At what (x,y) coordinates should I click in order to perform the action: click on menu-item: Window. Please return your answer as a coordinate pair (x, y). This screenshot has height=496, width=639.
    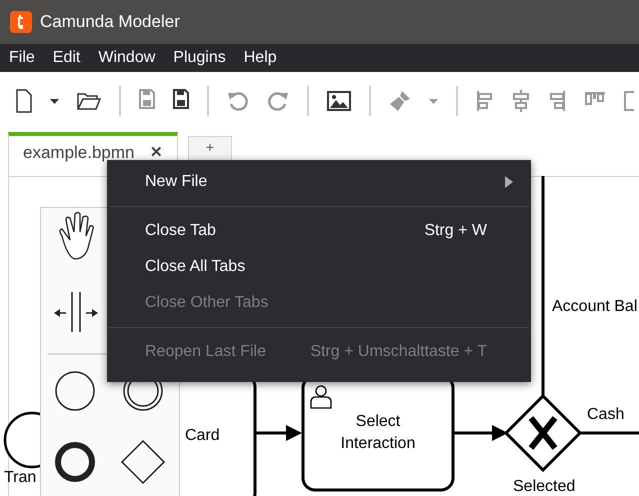
    Looking at the image, I should click on (127, 58).